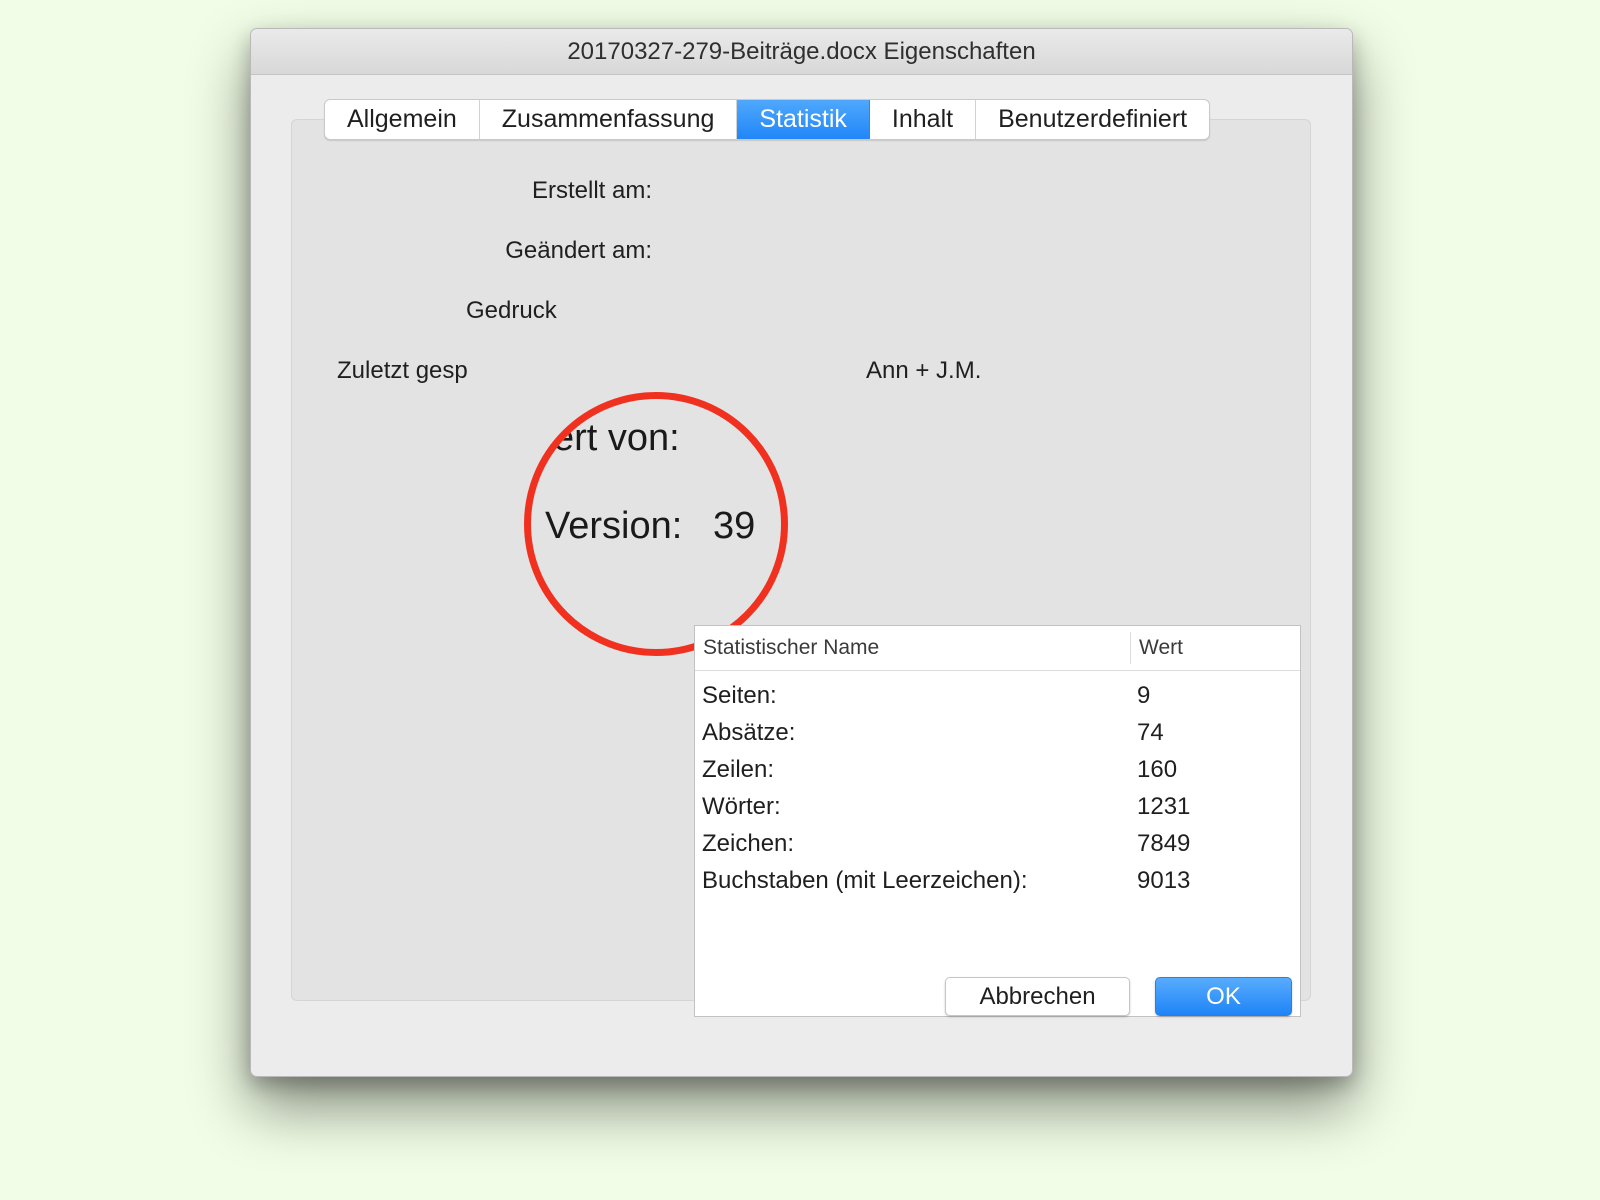 The image size is (1600, 1200). What do you see at coordinates (1144, 695) in the screenshot?
I see `stat-value: 9` at bounding box center [1144, 695].